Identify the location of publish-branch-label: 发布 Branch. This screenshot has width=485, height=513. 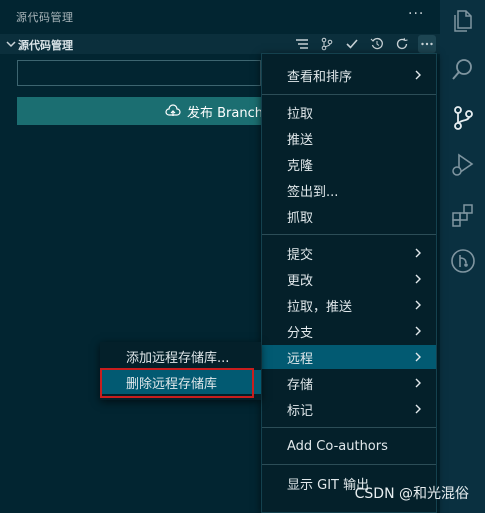
(225, 113).